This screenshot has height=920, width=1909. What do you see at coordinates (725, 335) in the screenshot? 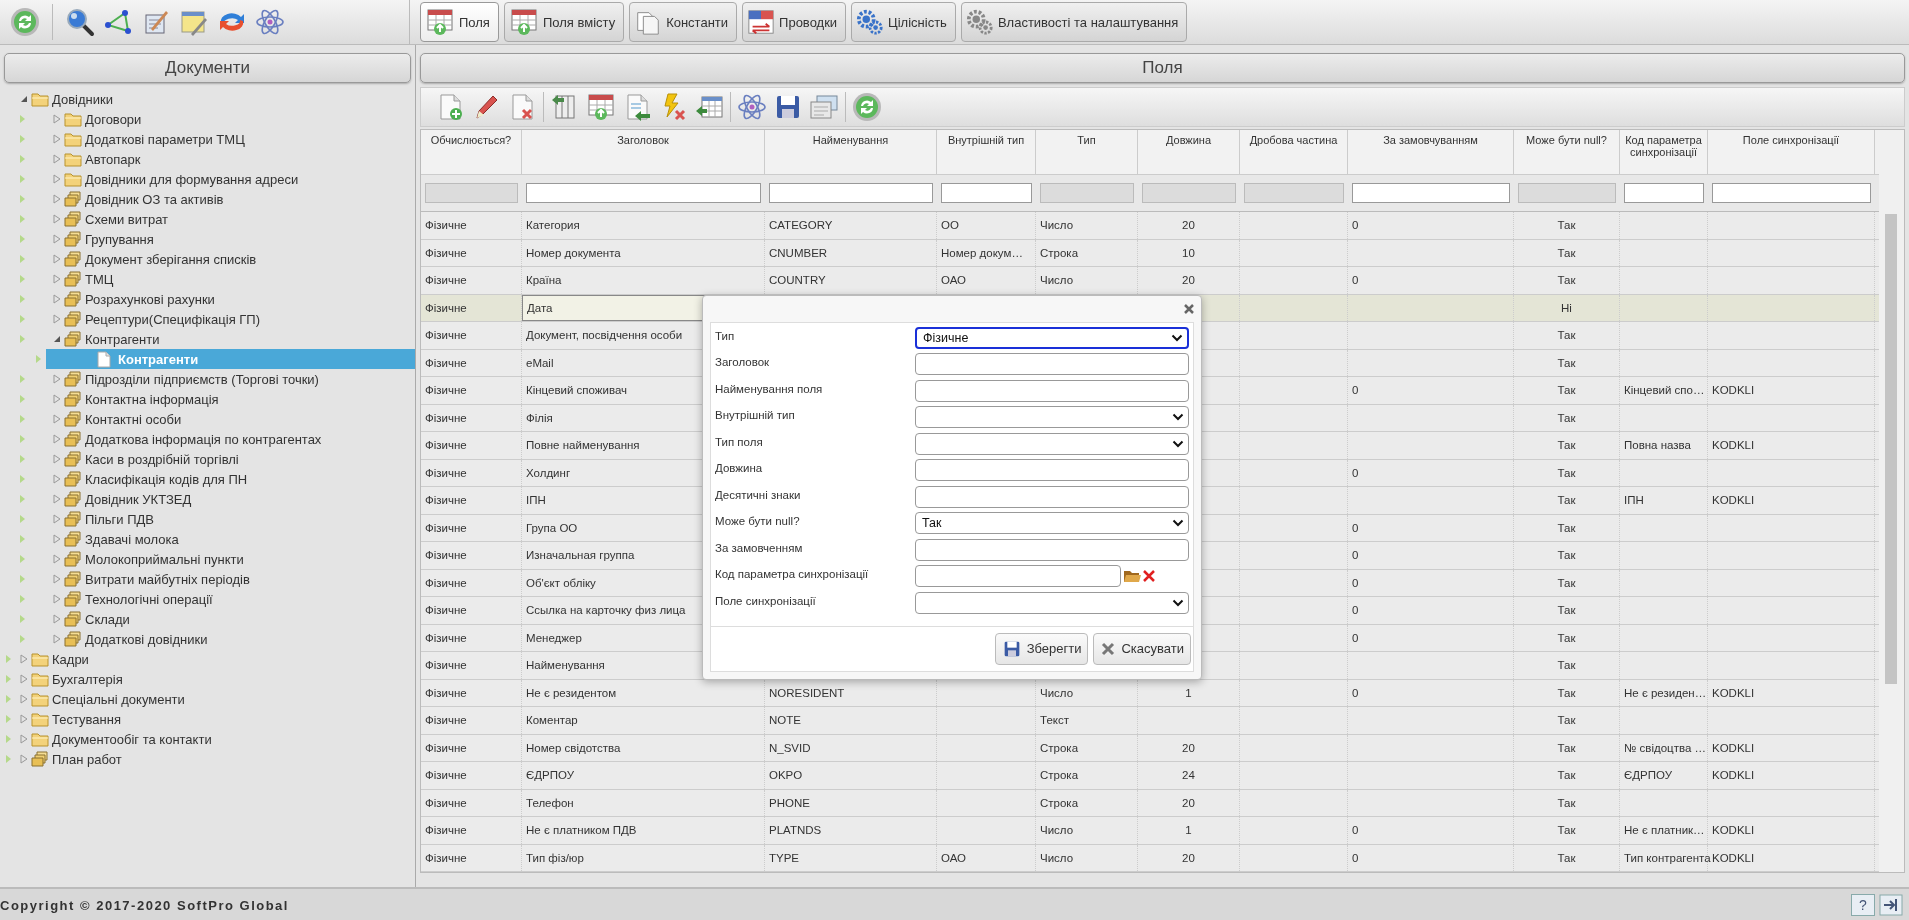
I see `field-label: Тип` at bounding box center [725, 335].